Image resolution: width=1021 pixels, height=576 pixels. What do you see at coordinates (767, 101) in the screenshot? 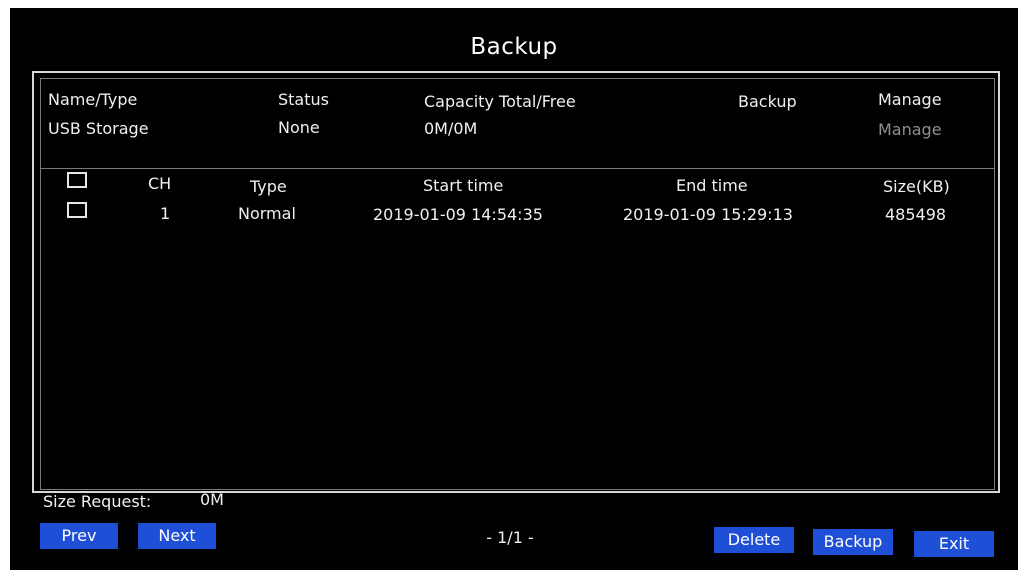
I see `header-backup: Backup` at bounding box center [767, 101].